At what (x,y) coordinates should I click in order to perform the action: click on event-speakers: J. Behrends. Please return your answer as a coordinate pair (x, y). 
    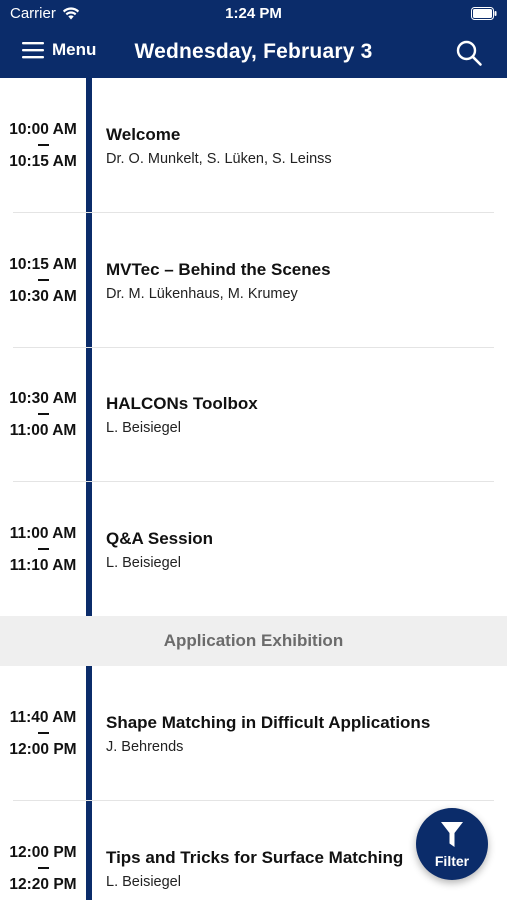
    Looking at the image, I should click on (145, 747).